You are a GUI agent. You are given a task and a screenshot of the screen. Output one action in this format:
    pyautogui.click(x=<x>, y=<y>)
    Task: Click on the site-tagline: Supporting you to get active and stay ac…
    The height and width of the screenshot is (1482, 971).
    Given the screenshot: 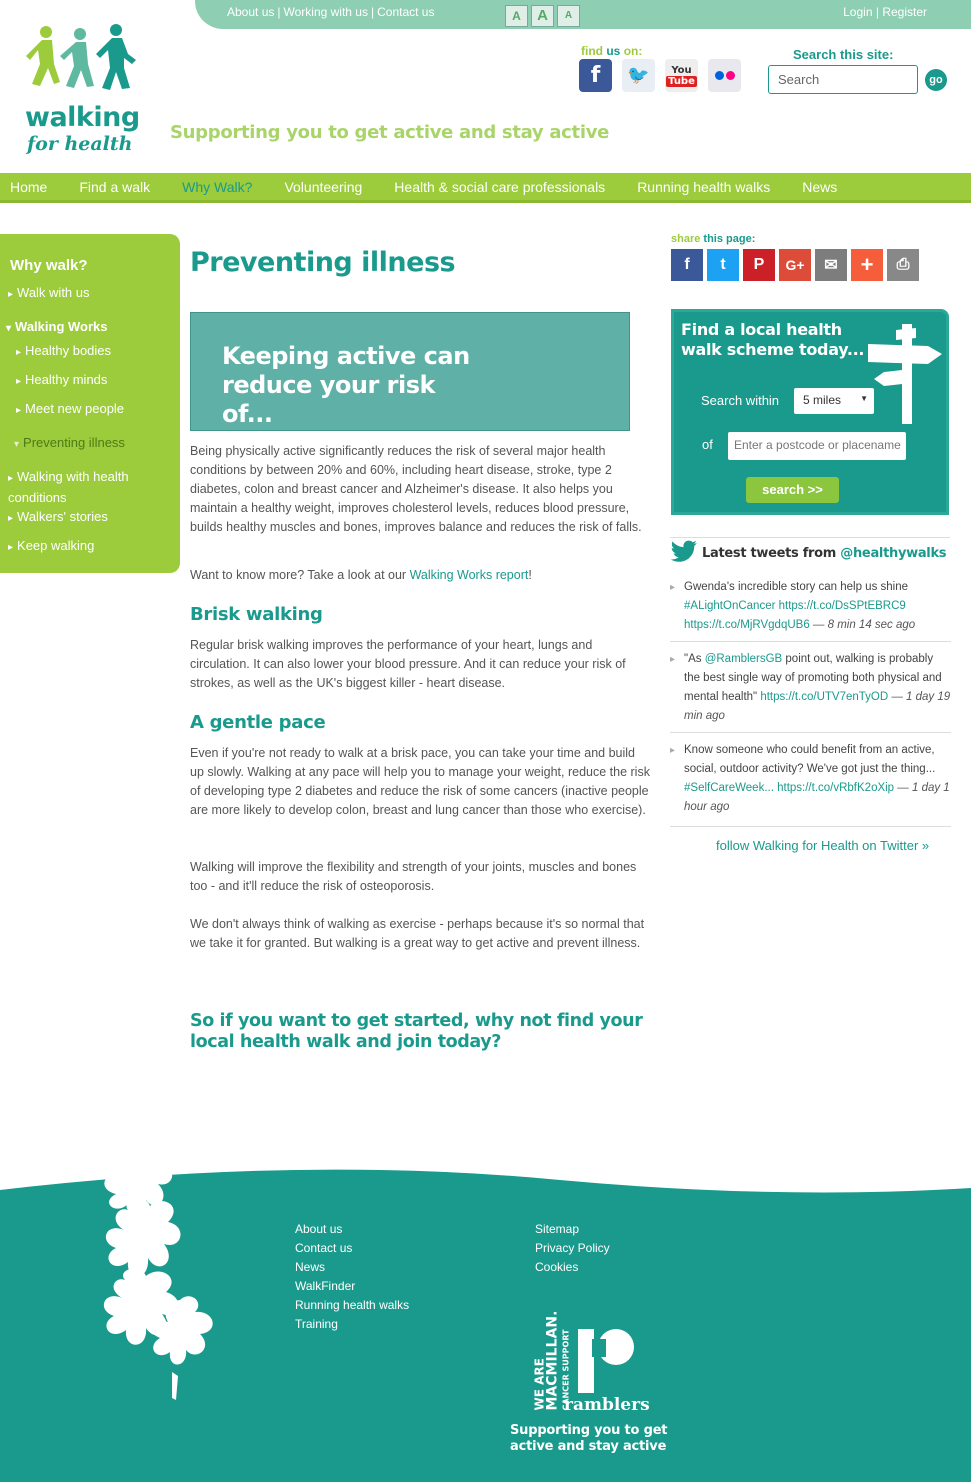 What is the action you would take?
    pyautogui.click(x=390, y=132)
    